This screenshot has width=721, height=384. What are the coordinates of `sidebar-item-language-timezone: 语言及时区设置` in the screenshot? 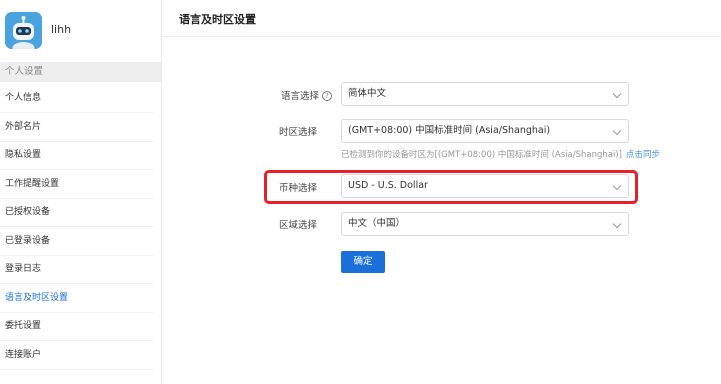 It's located at (76, 298).